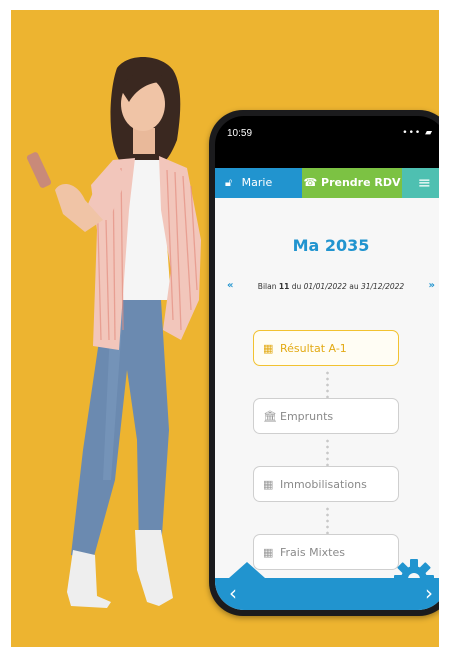 The image size is (449, 657). What do you see at coordinates (240, 133) in the screenshot?
I see `clock: 10:59` at bounding box center [240, 133].